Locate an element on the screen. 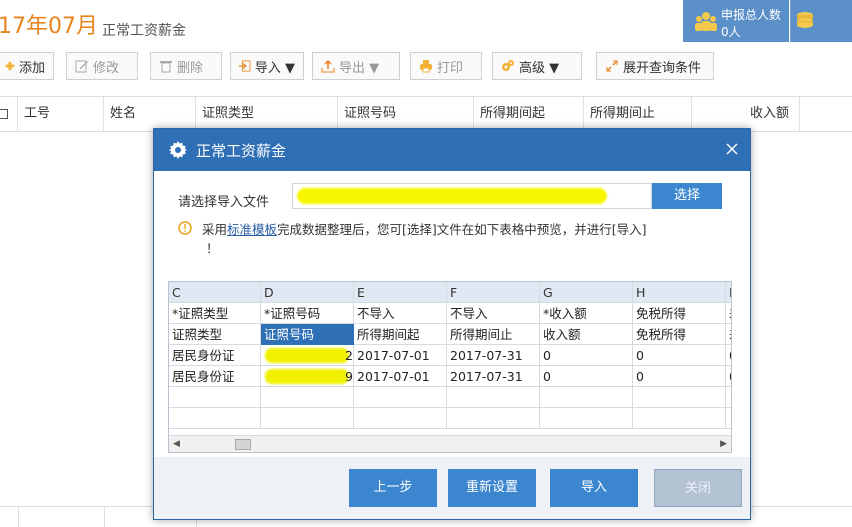 The image size is (852, 527). print-button: 打印 is located at coordinates (446, 66).